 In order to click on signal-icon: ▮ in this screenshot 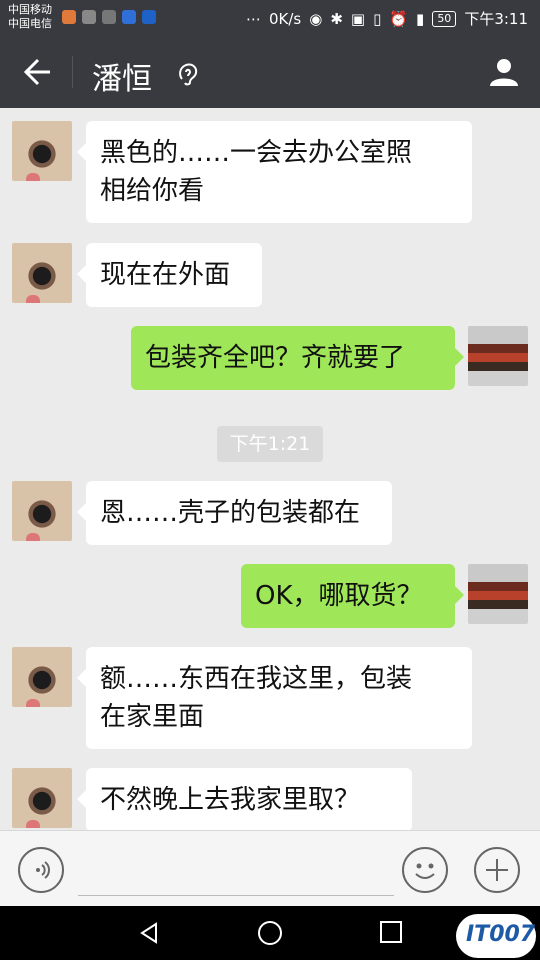, I will do `click(420, 18)`.